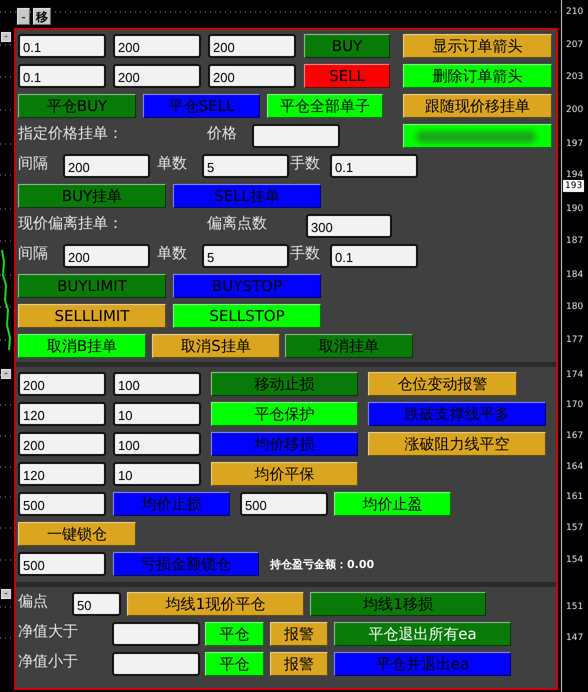 Image resolution: width=588 pixels, height=692 pixels. I want to click on price-label: 184, so click(575, 275).